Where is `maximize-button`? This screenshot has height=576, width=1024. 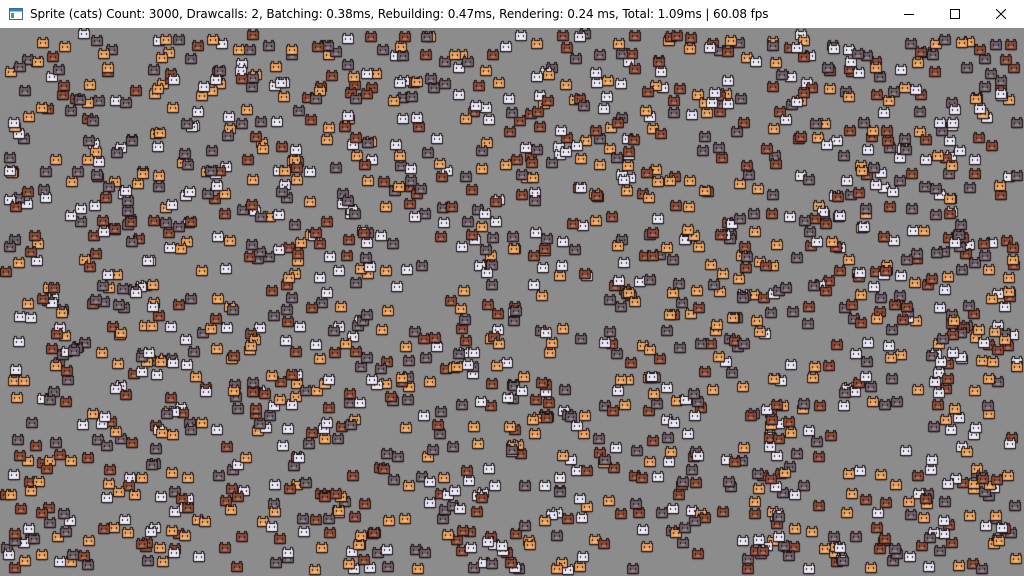 maximize-button is located at coordinates (955, 14).